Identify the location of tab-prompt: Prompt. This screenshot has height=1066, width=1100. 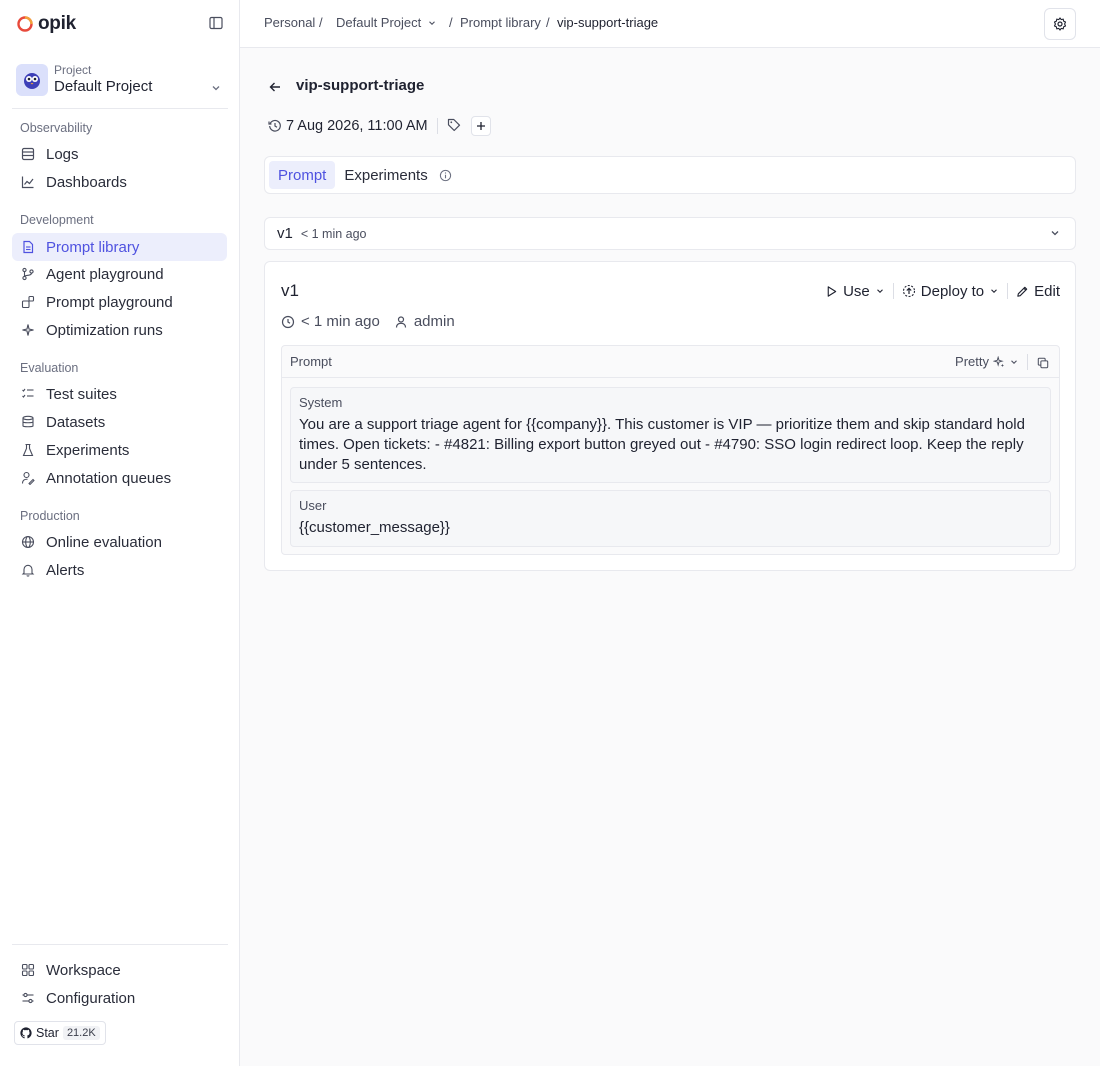
(302, 175).